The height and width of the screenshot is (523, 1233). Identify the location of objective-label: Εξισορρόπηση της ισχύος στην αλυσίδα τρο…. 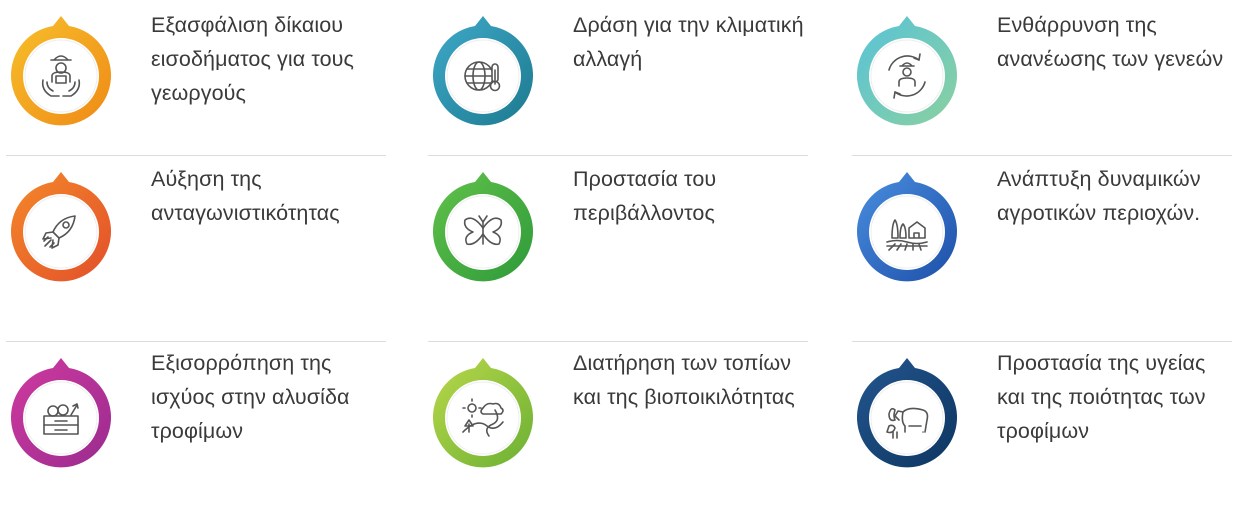
(250, 397).